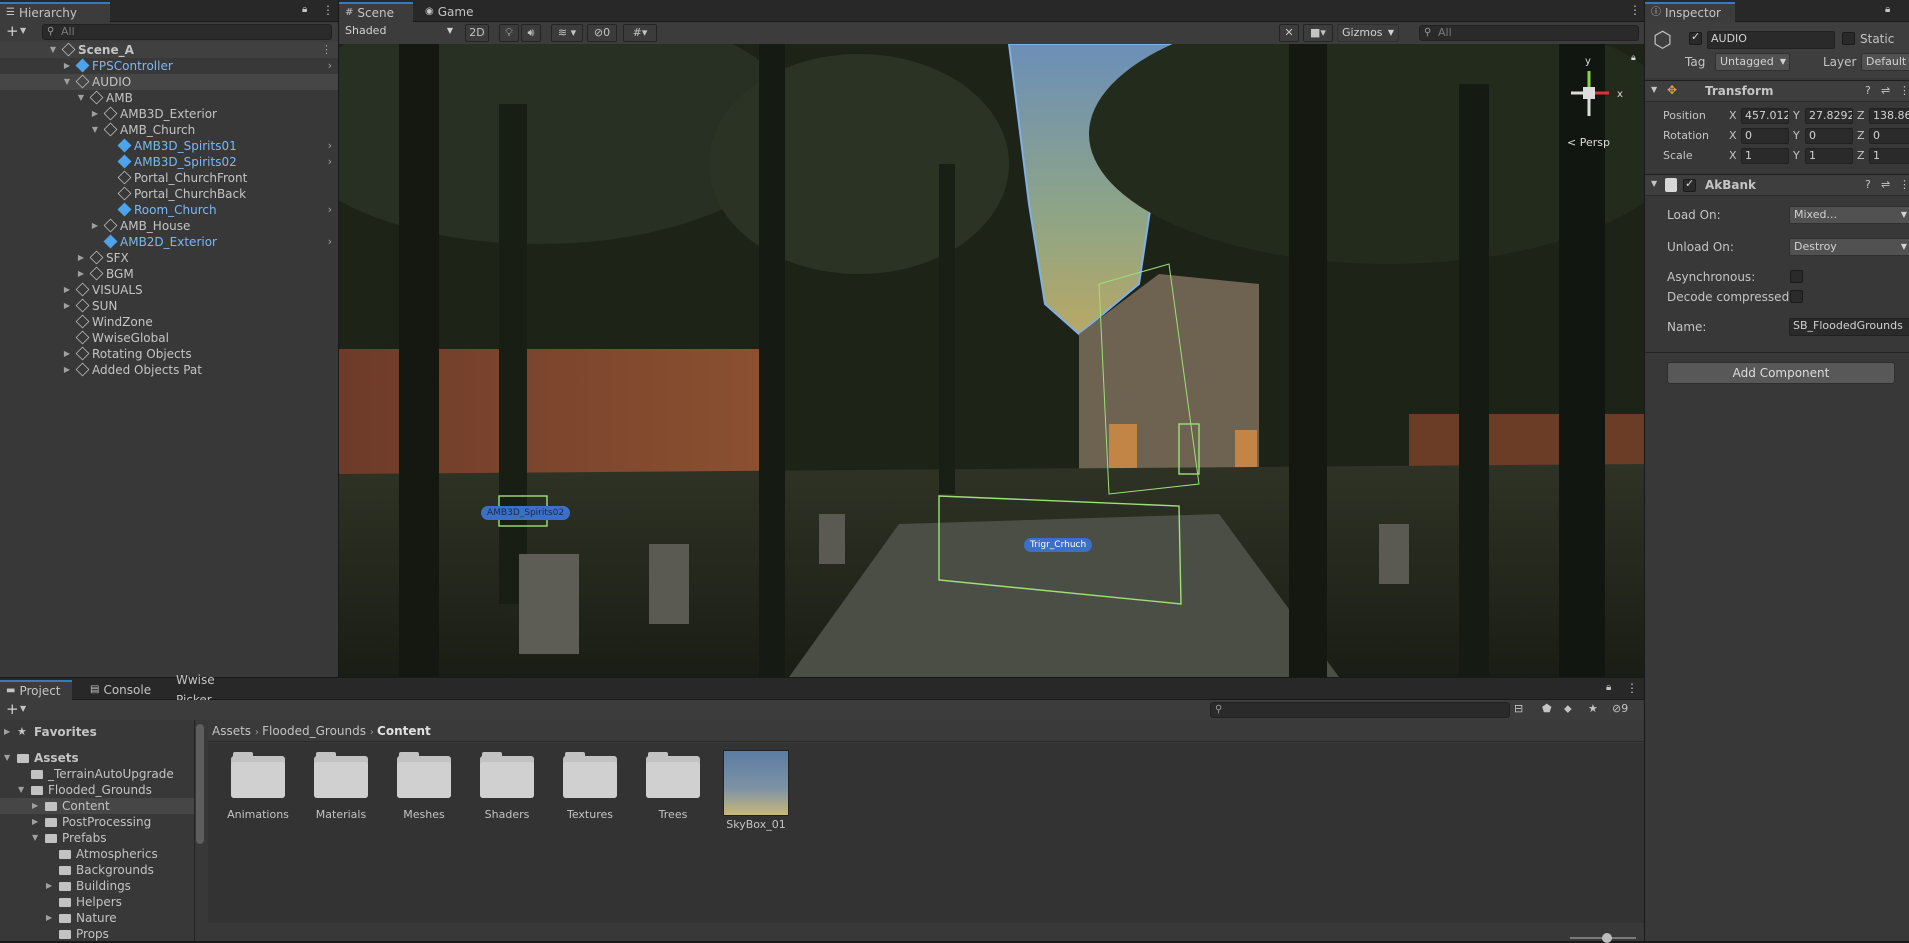 This screenshot has width=1909, height=943. I want to click on hierarchy-row: AMB3D_Spirits02 ›, so click(169, 162).